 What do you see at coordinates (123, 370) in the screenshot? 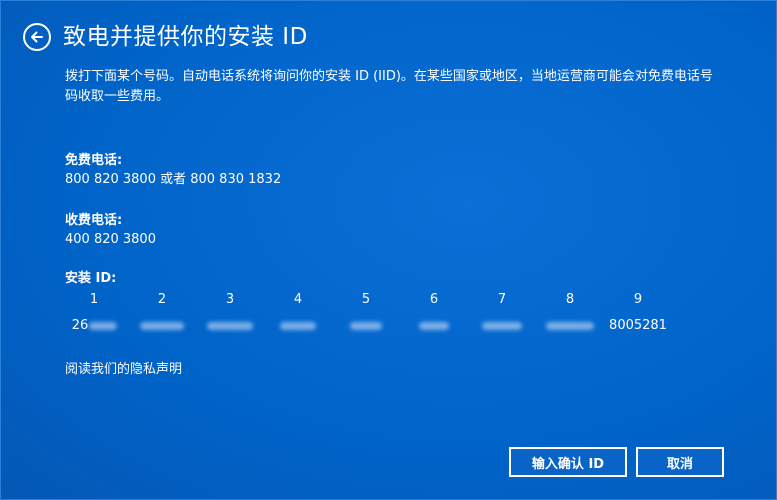
I see `privacy-statement-link: 阅读我们的隐私声明` at bounding box center [123, 370].